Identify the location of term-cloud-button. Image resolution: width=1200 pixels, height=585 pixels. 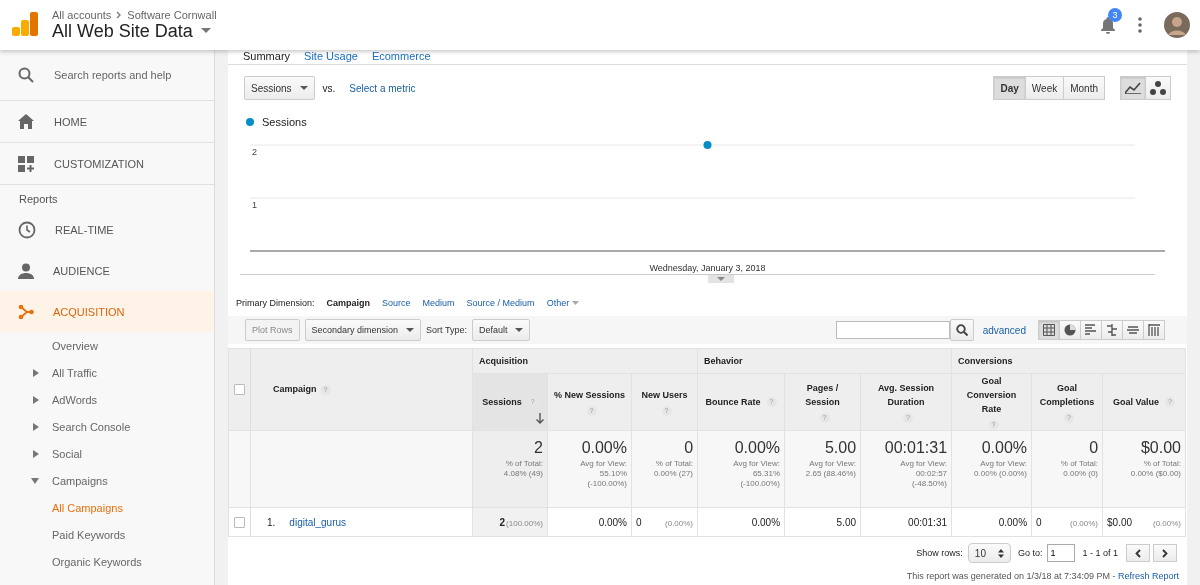
(1133, 330).